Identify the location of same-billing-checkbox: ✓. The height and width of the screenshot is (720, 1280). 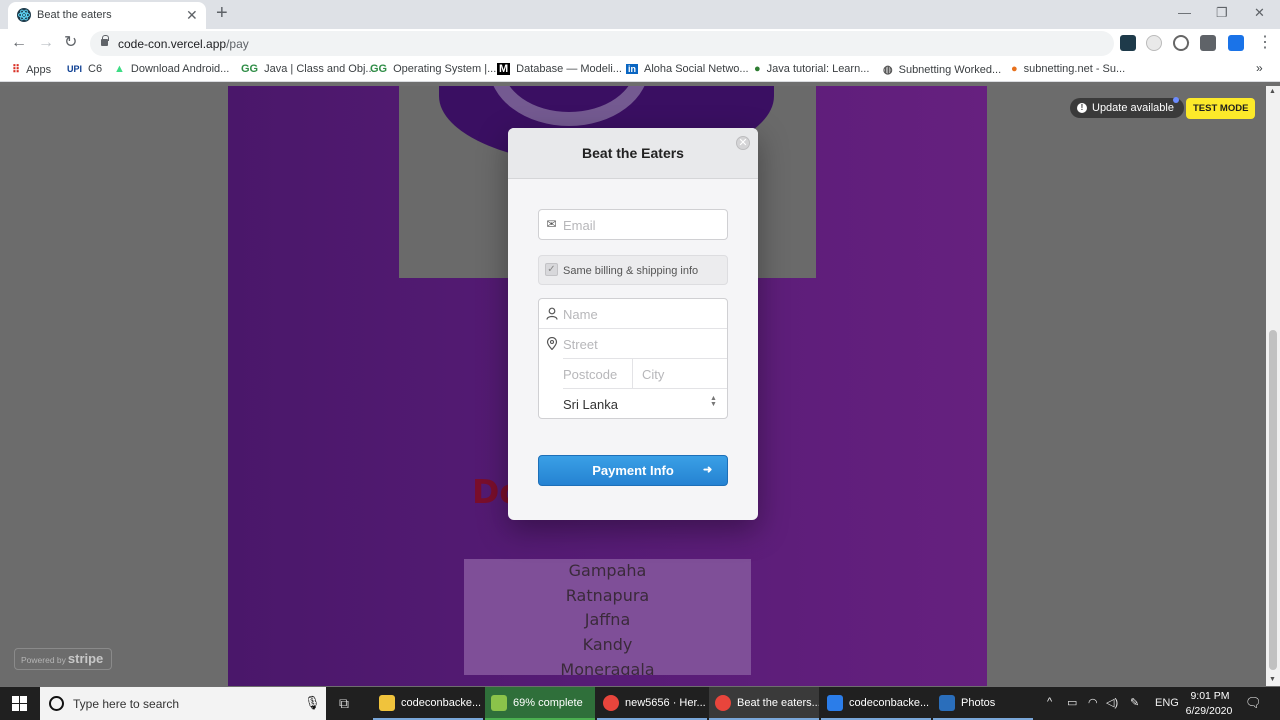
(551, 269).